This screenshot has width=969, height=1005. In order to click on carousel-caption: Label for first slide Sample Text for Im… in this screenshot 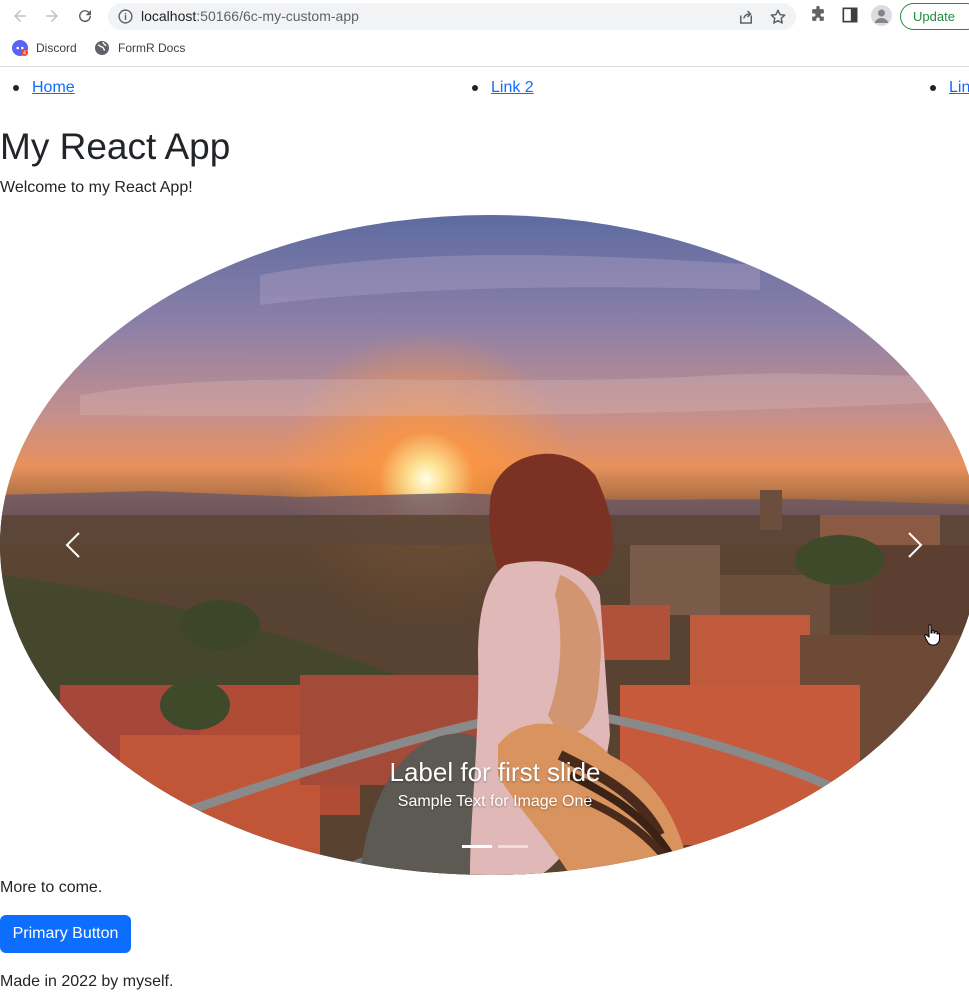, I will do `click(484, 784)`.